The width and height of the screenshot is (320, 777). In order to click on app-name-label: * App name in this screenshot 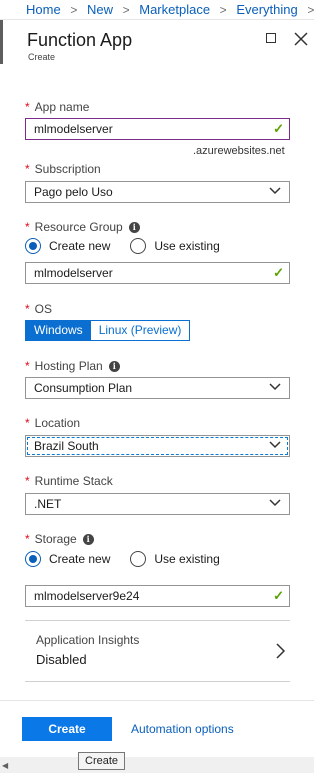, I will do `click(57, 107)`.